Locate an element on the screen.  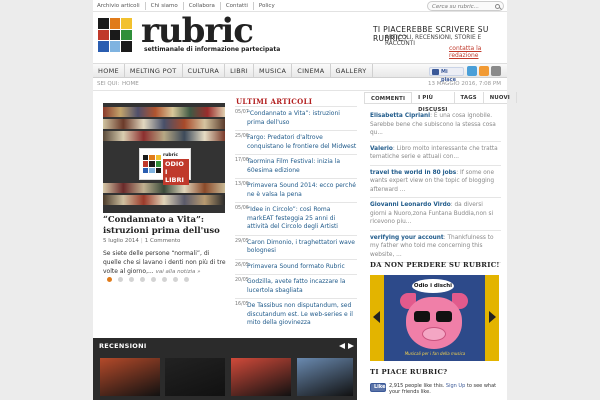
logo-wordmark: rubric is located at coordinates (197, 31).